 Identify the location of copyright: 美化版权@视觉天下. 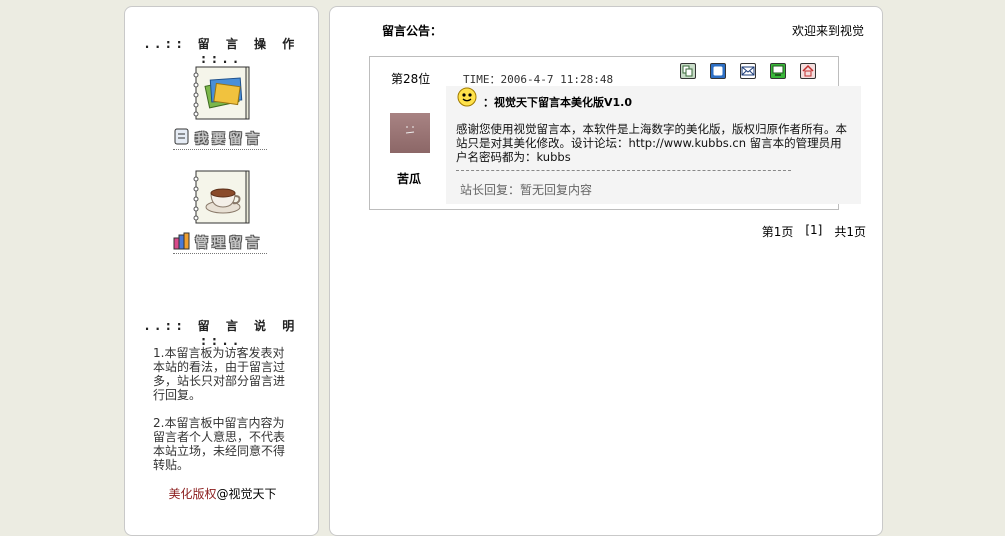
(222, 493).